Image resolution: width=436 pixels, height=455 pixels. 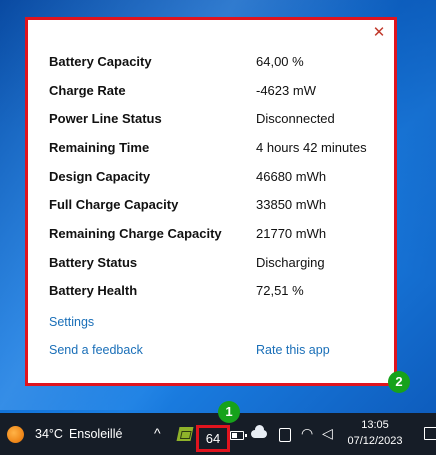 I want to click on battery-percentage-tray-icon: 64, so click(x=213, y=438).